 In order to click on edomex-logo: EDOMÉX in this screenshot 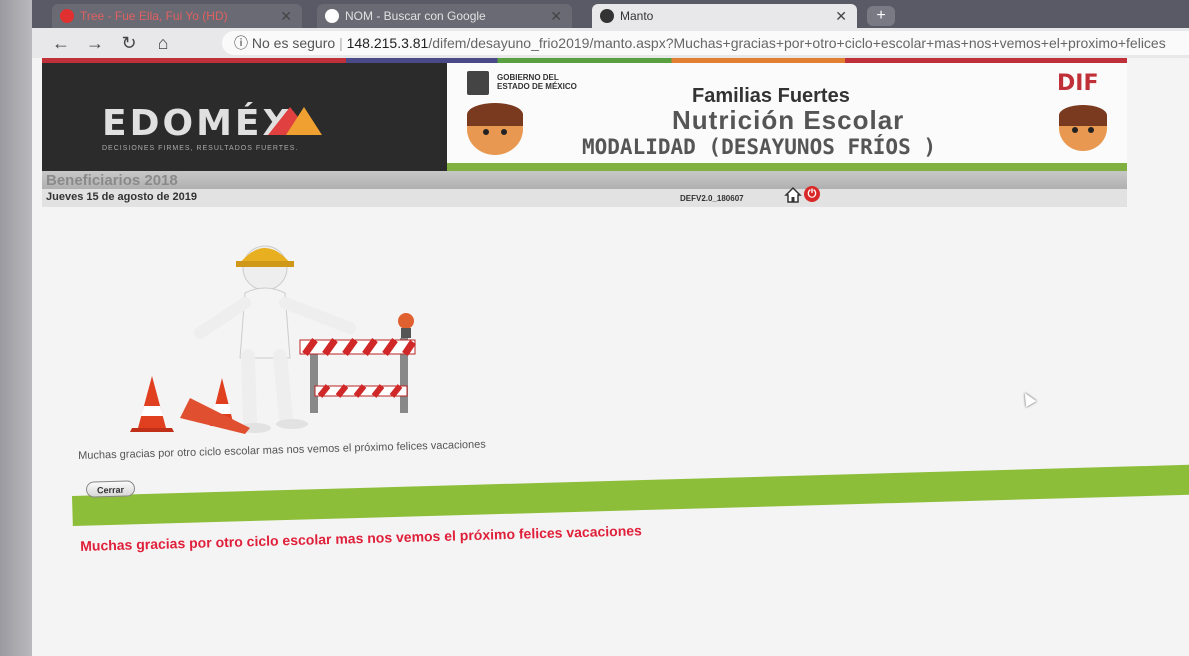, I will do `click(198, 123)`.